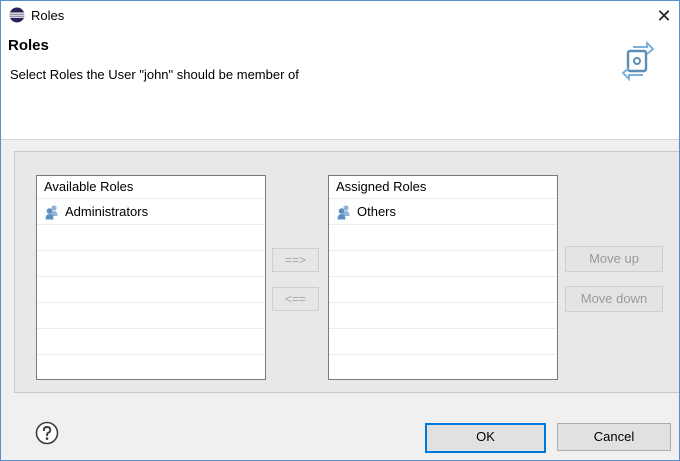 The height and width of the screenshot is (461, 680). What do you see at coordinates (377, 211) in the screenshot?
I see `role-label: Others` at bounding box center [377, 211].